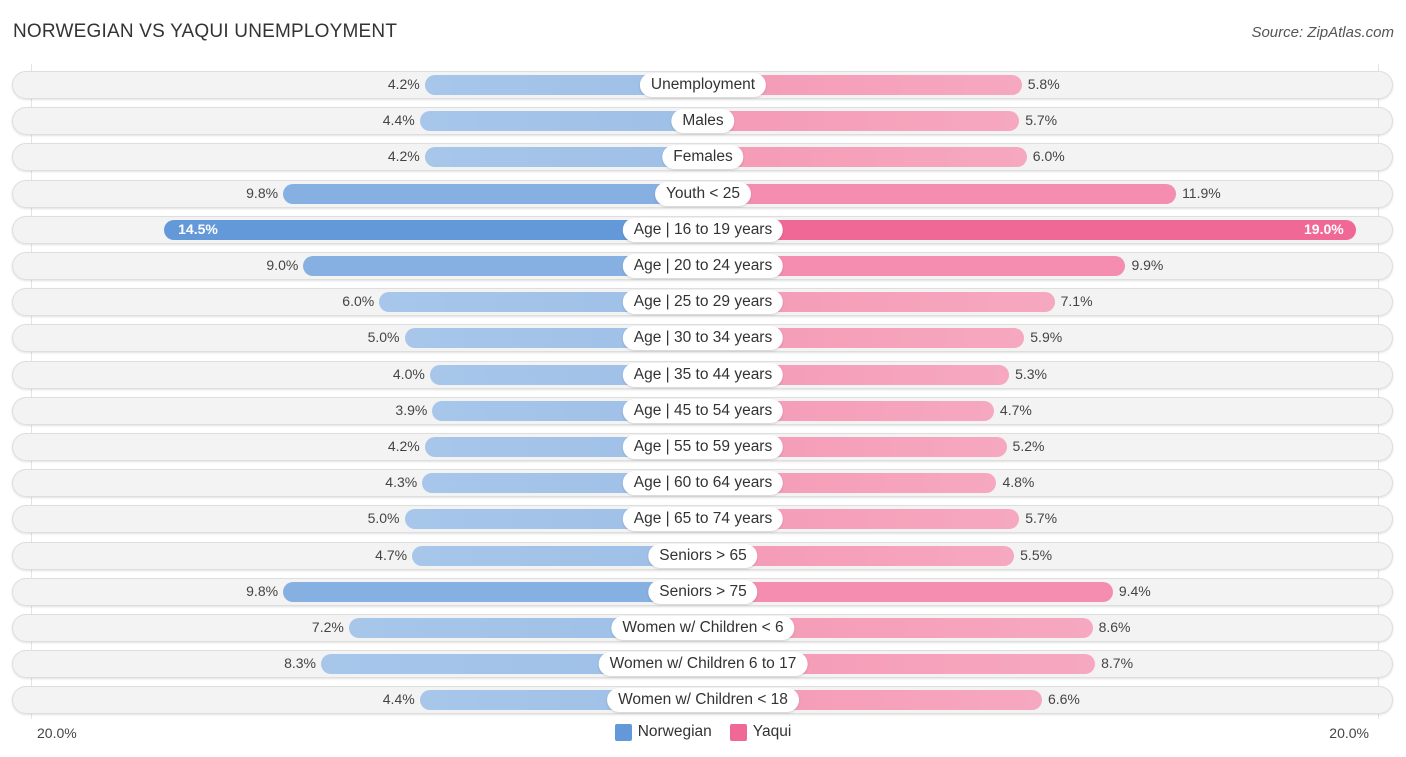 The image size is (1406, 757). I want to click on value-label-yaqui: 5.3%, so click(1031, 373).